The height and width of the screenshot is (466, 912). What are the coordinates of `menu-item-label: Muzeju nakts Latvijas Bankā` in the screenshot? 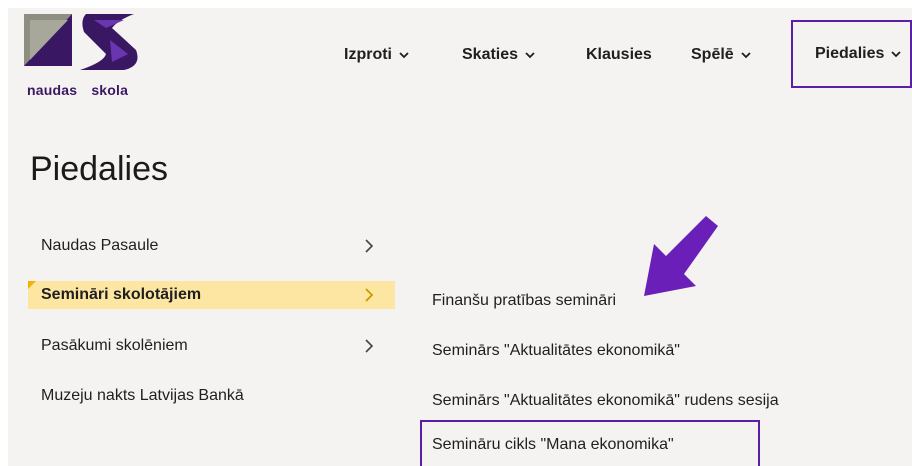 It's located at (142, 395).